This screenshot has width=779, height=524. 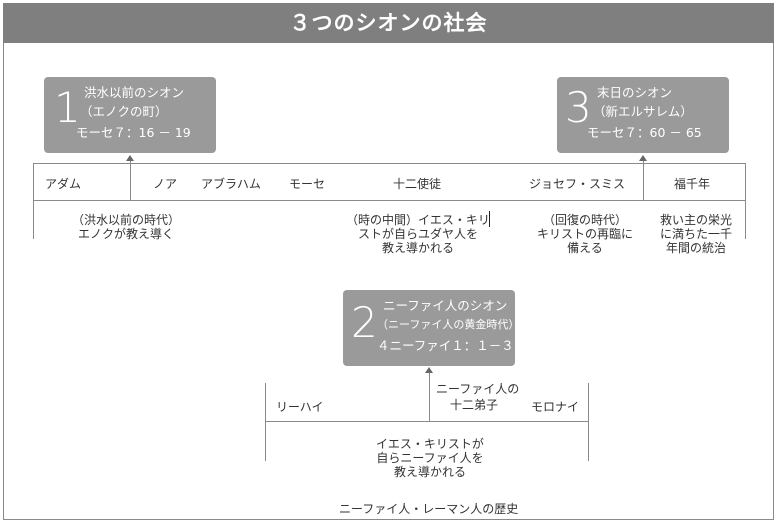 What do you see at coordinates (429, 397) in the screenshot?
I see `timeline-bottom-divider` at bounding box center [429, 397].